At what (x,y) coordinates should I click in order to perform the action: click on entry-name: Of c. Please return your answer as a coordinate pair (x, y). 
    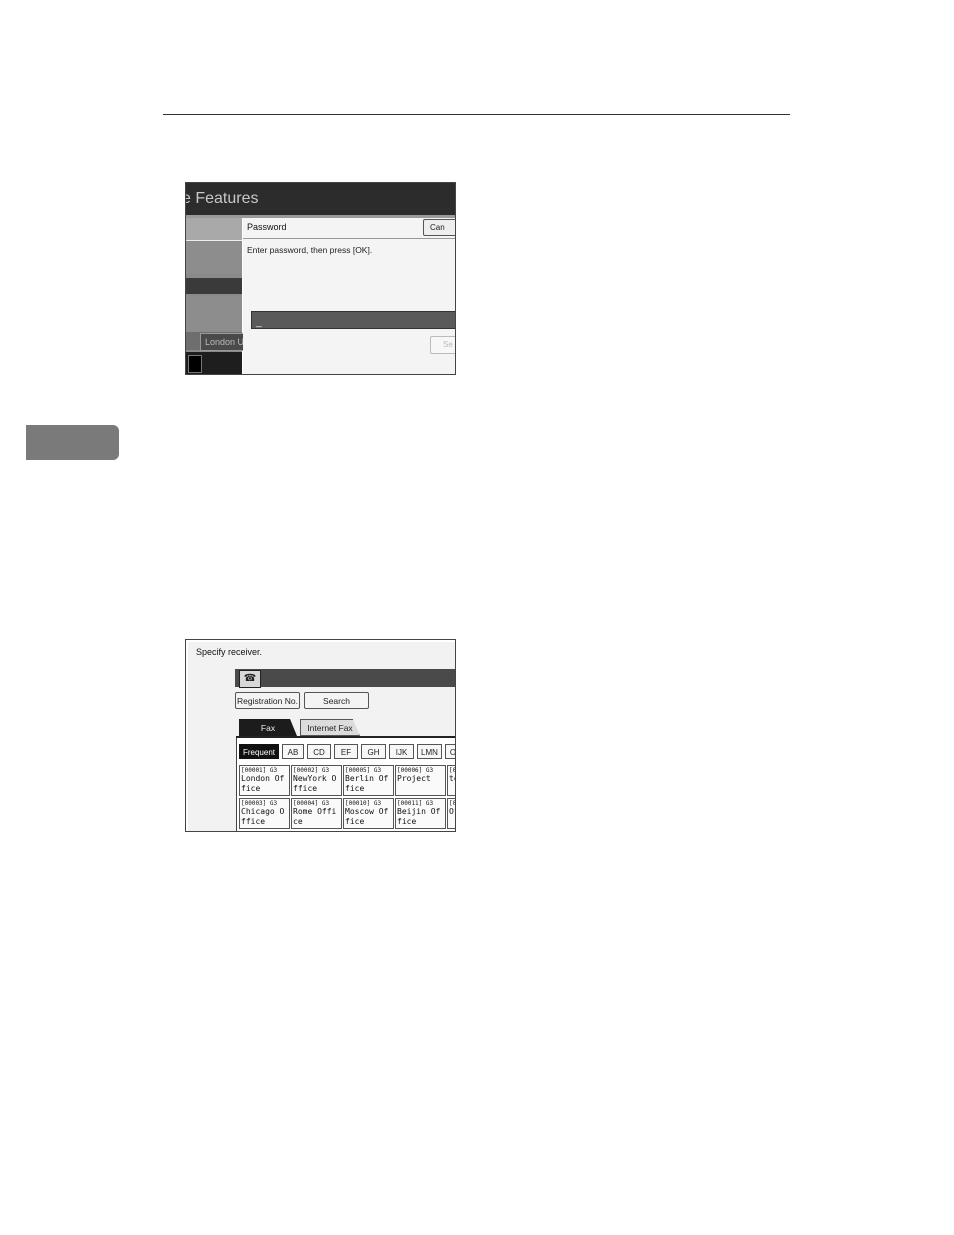
    Looking at the image, I should click on (452, 811).